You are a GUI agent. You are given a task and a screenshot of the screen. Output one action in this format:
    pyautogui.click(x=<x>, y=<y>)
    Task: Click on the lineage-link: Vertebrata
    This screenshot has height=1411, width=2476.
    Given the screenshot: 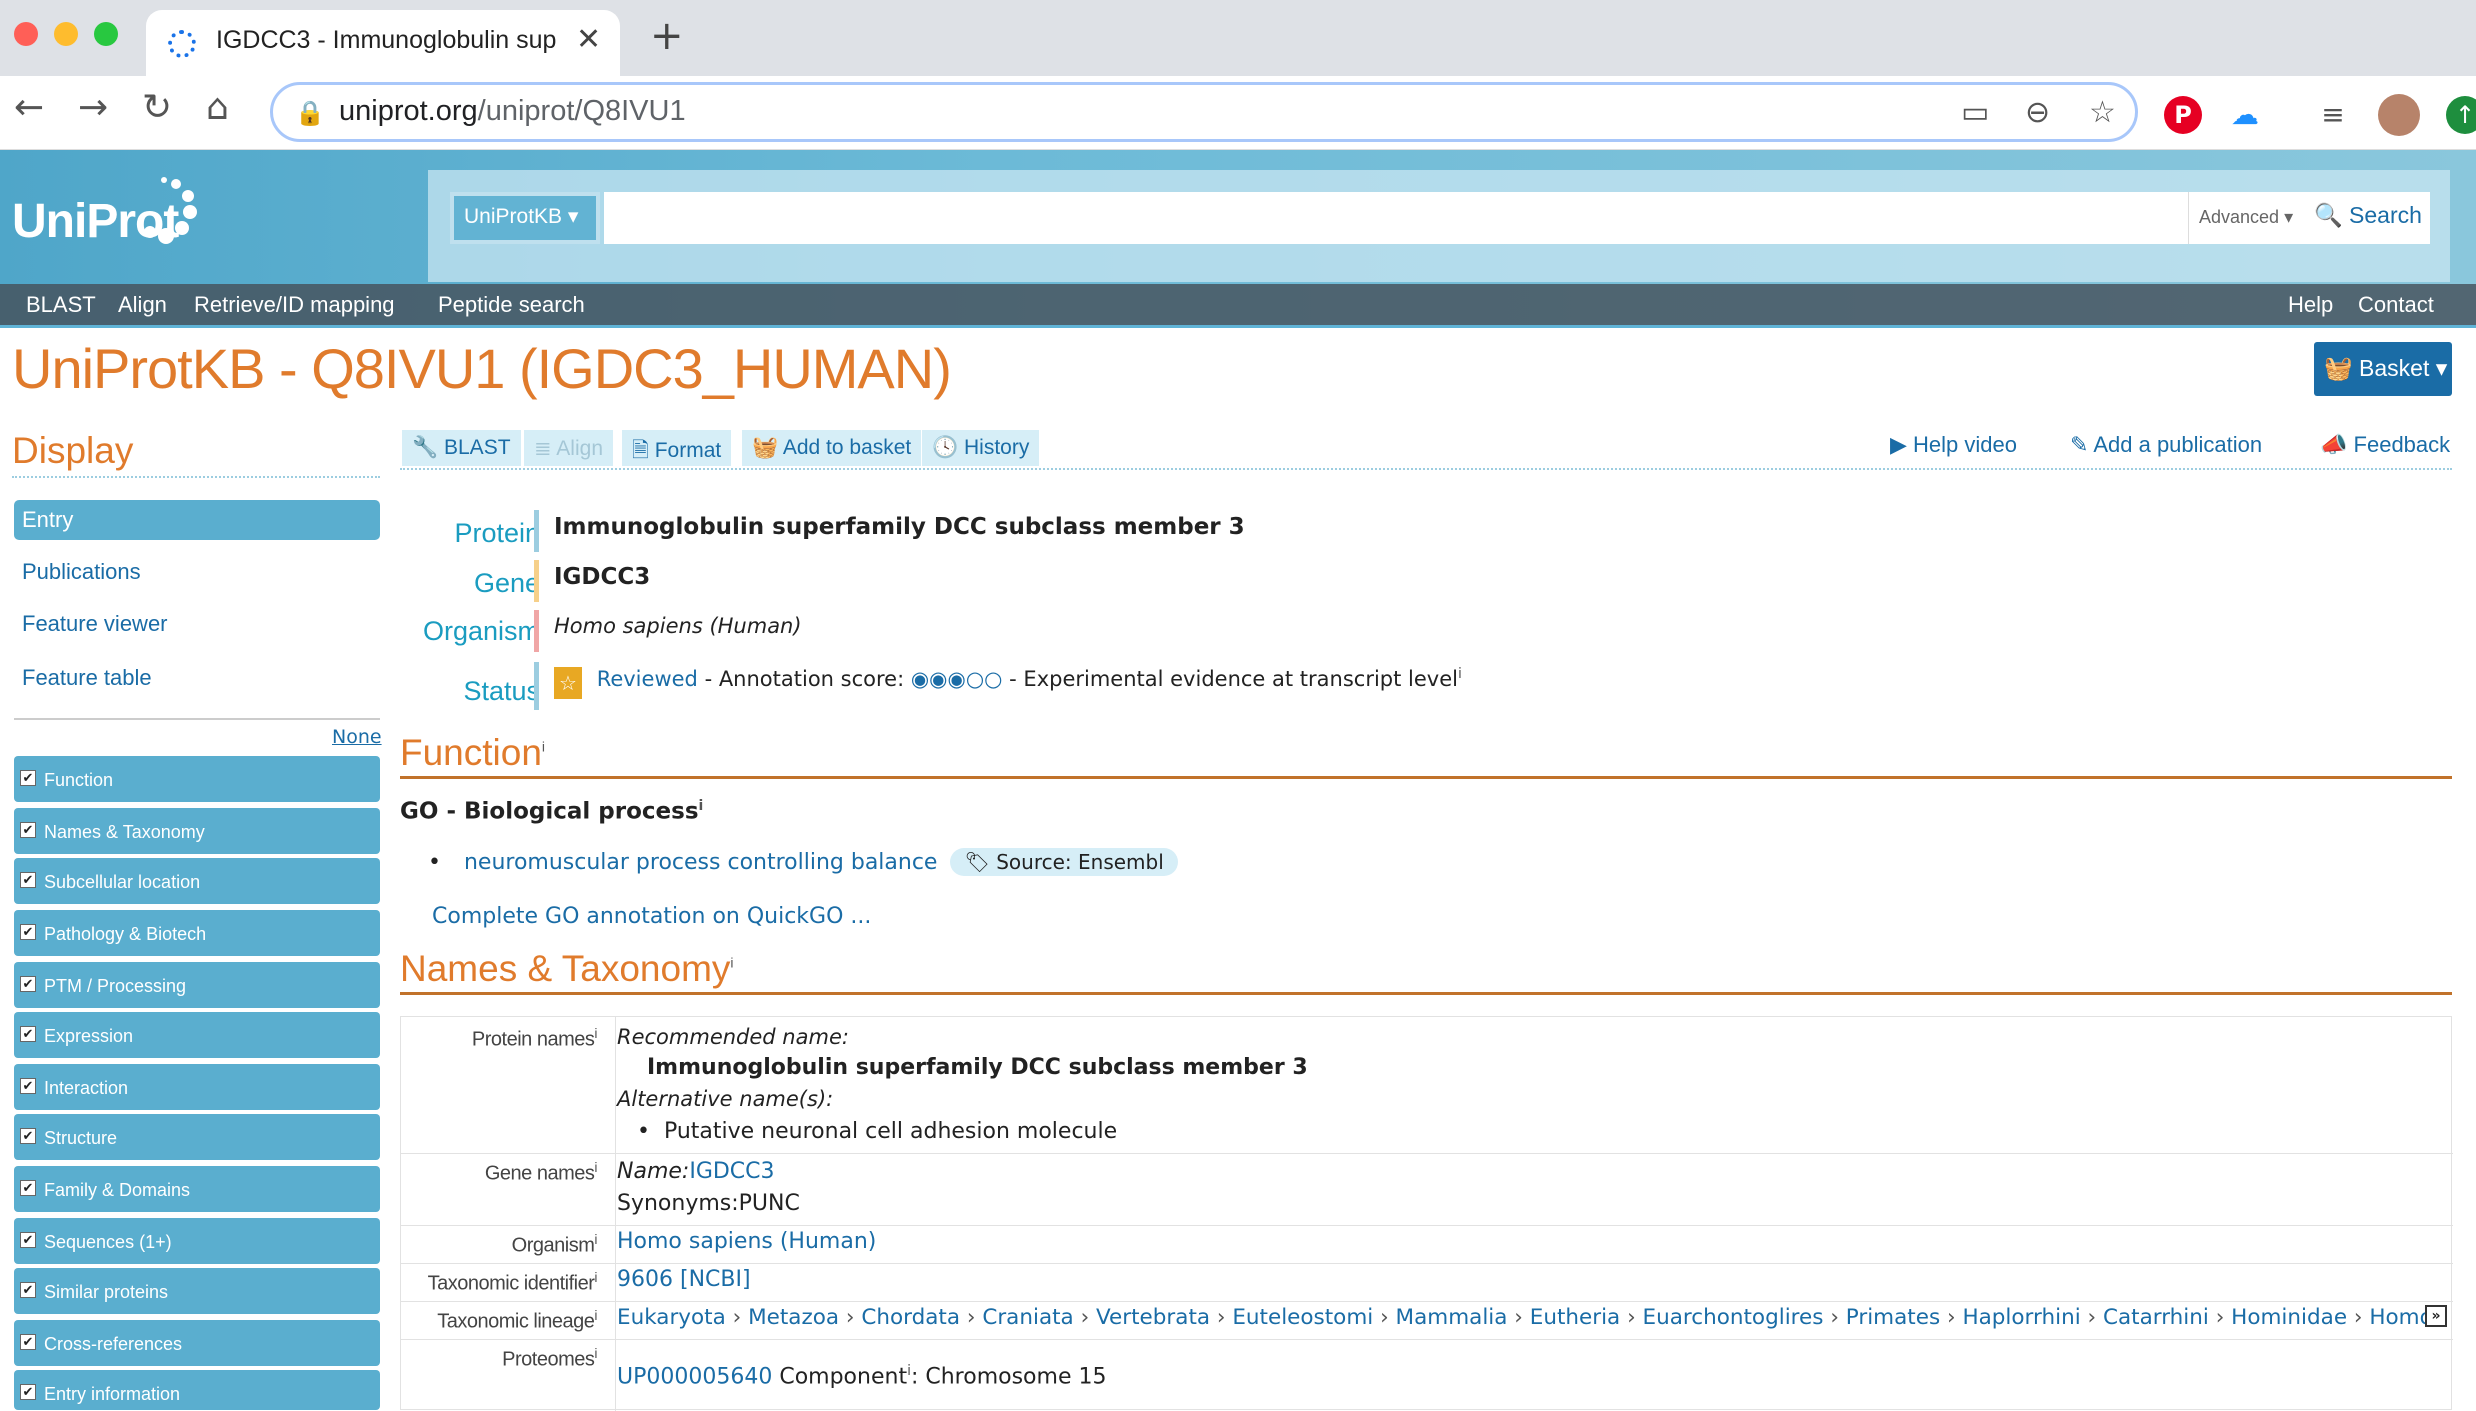 What is the action you would take?
    pyautogui.click(x=1153, y=1317)
    